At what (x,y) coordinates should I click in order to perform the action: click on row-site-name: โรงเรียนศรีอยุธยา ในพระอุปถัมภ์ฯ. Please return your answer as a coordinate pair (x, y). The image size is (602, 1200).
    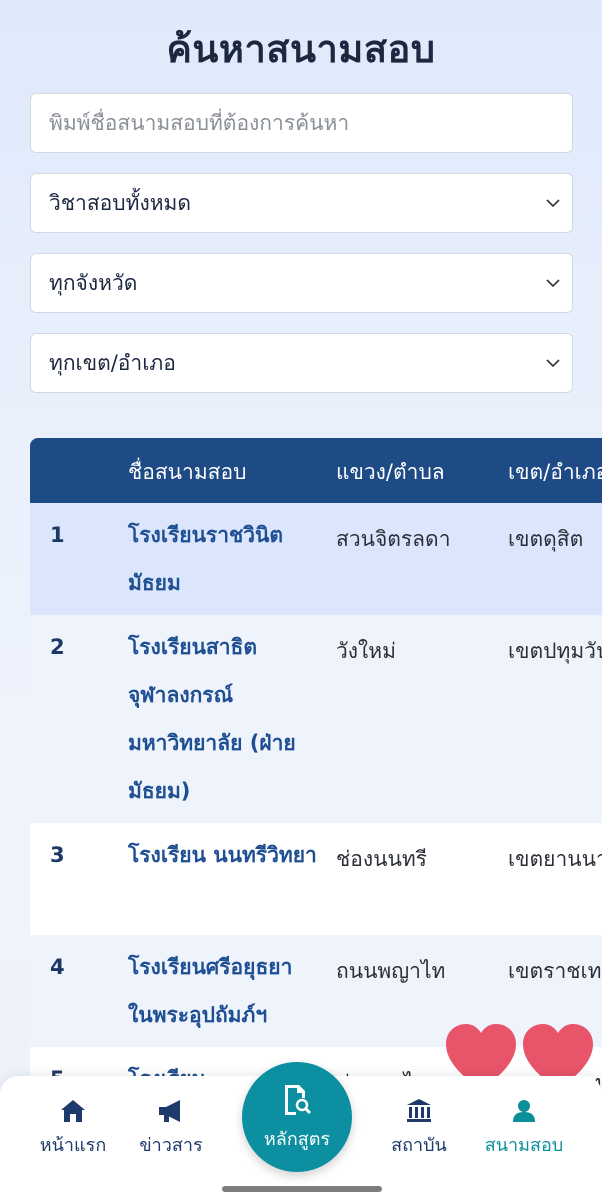
    Looking at the image, I should click on (223, 991).